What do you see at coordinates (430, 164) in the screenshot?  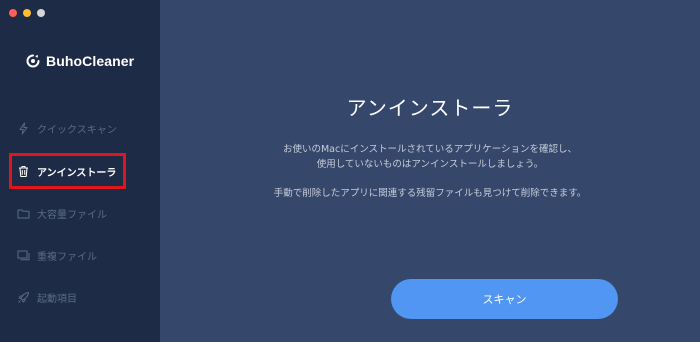 I see `description-line-2: 使用していないものはアンインストールしましょう。` at bounding box center [430, 164].